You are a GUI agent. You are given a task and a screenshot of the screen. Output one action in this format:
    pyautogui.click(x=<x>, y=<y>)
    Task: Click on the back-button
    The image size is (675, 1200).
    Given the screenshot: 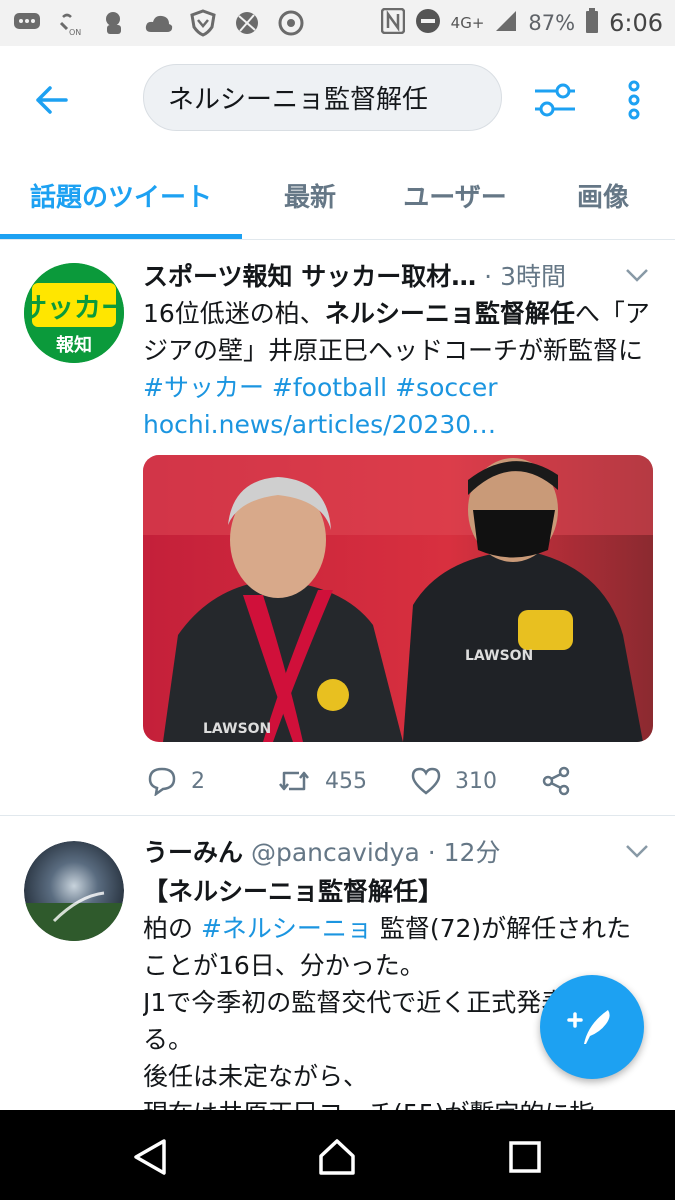 What is the action you would take?
    pyautogui.click(x=52, y=100)
    